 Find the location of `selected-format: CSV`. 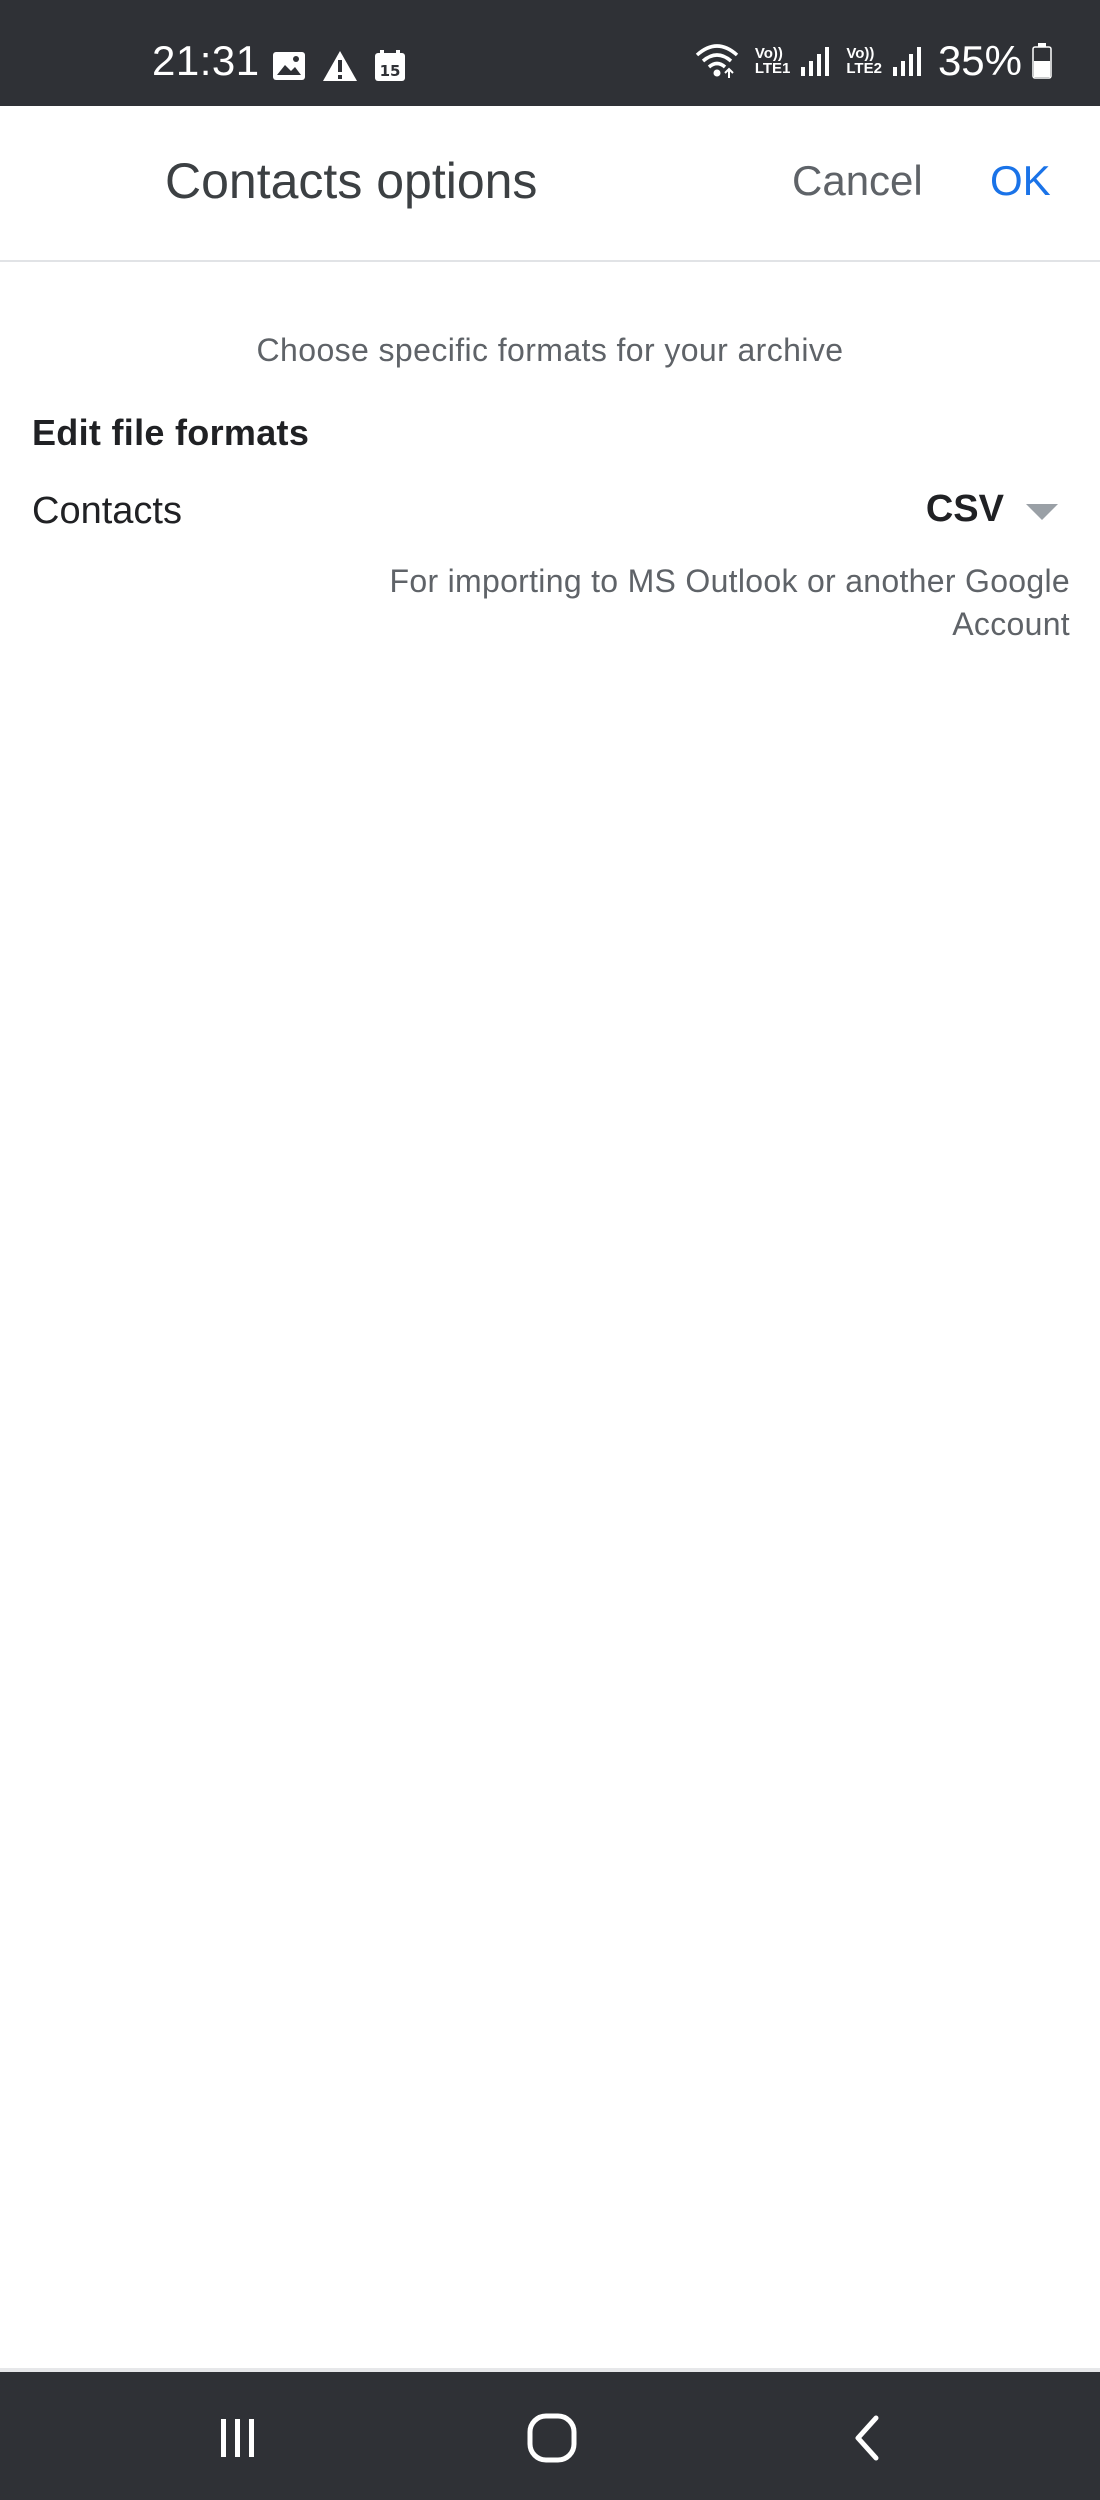

selected-format: CSV is located at coordinates (964, 509).